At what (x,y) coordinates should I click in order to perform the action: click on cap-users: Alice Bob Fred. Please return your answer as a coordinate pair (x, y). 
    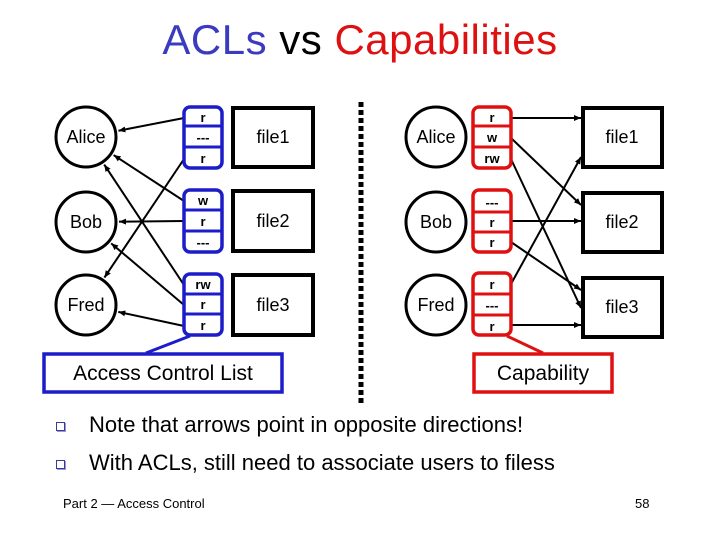
    Looking at the image, I should click on (436, 221).